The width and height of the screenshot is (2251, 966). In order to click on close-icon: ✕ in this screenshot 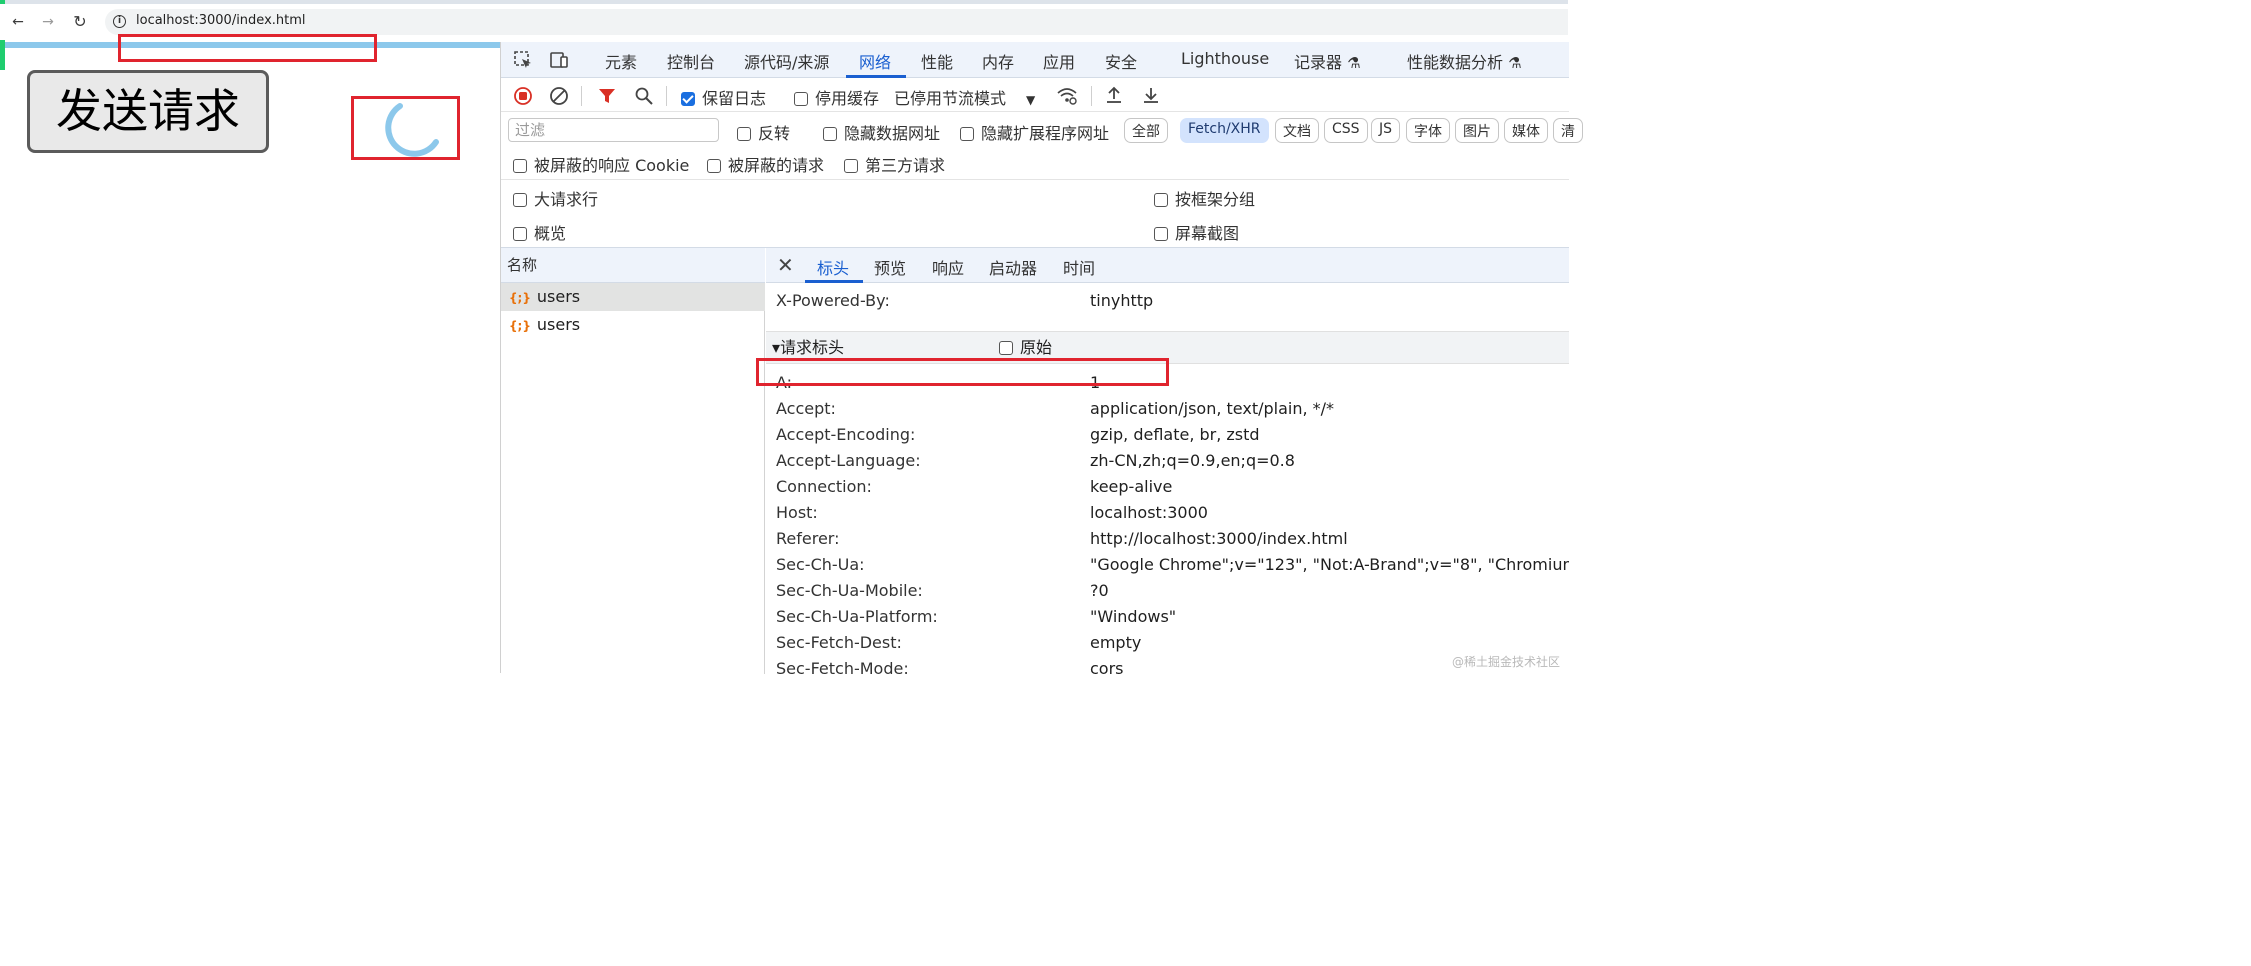, I will do `click(785, 265)`.